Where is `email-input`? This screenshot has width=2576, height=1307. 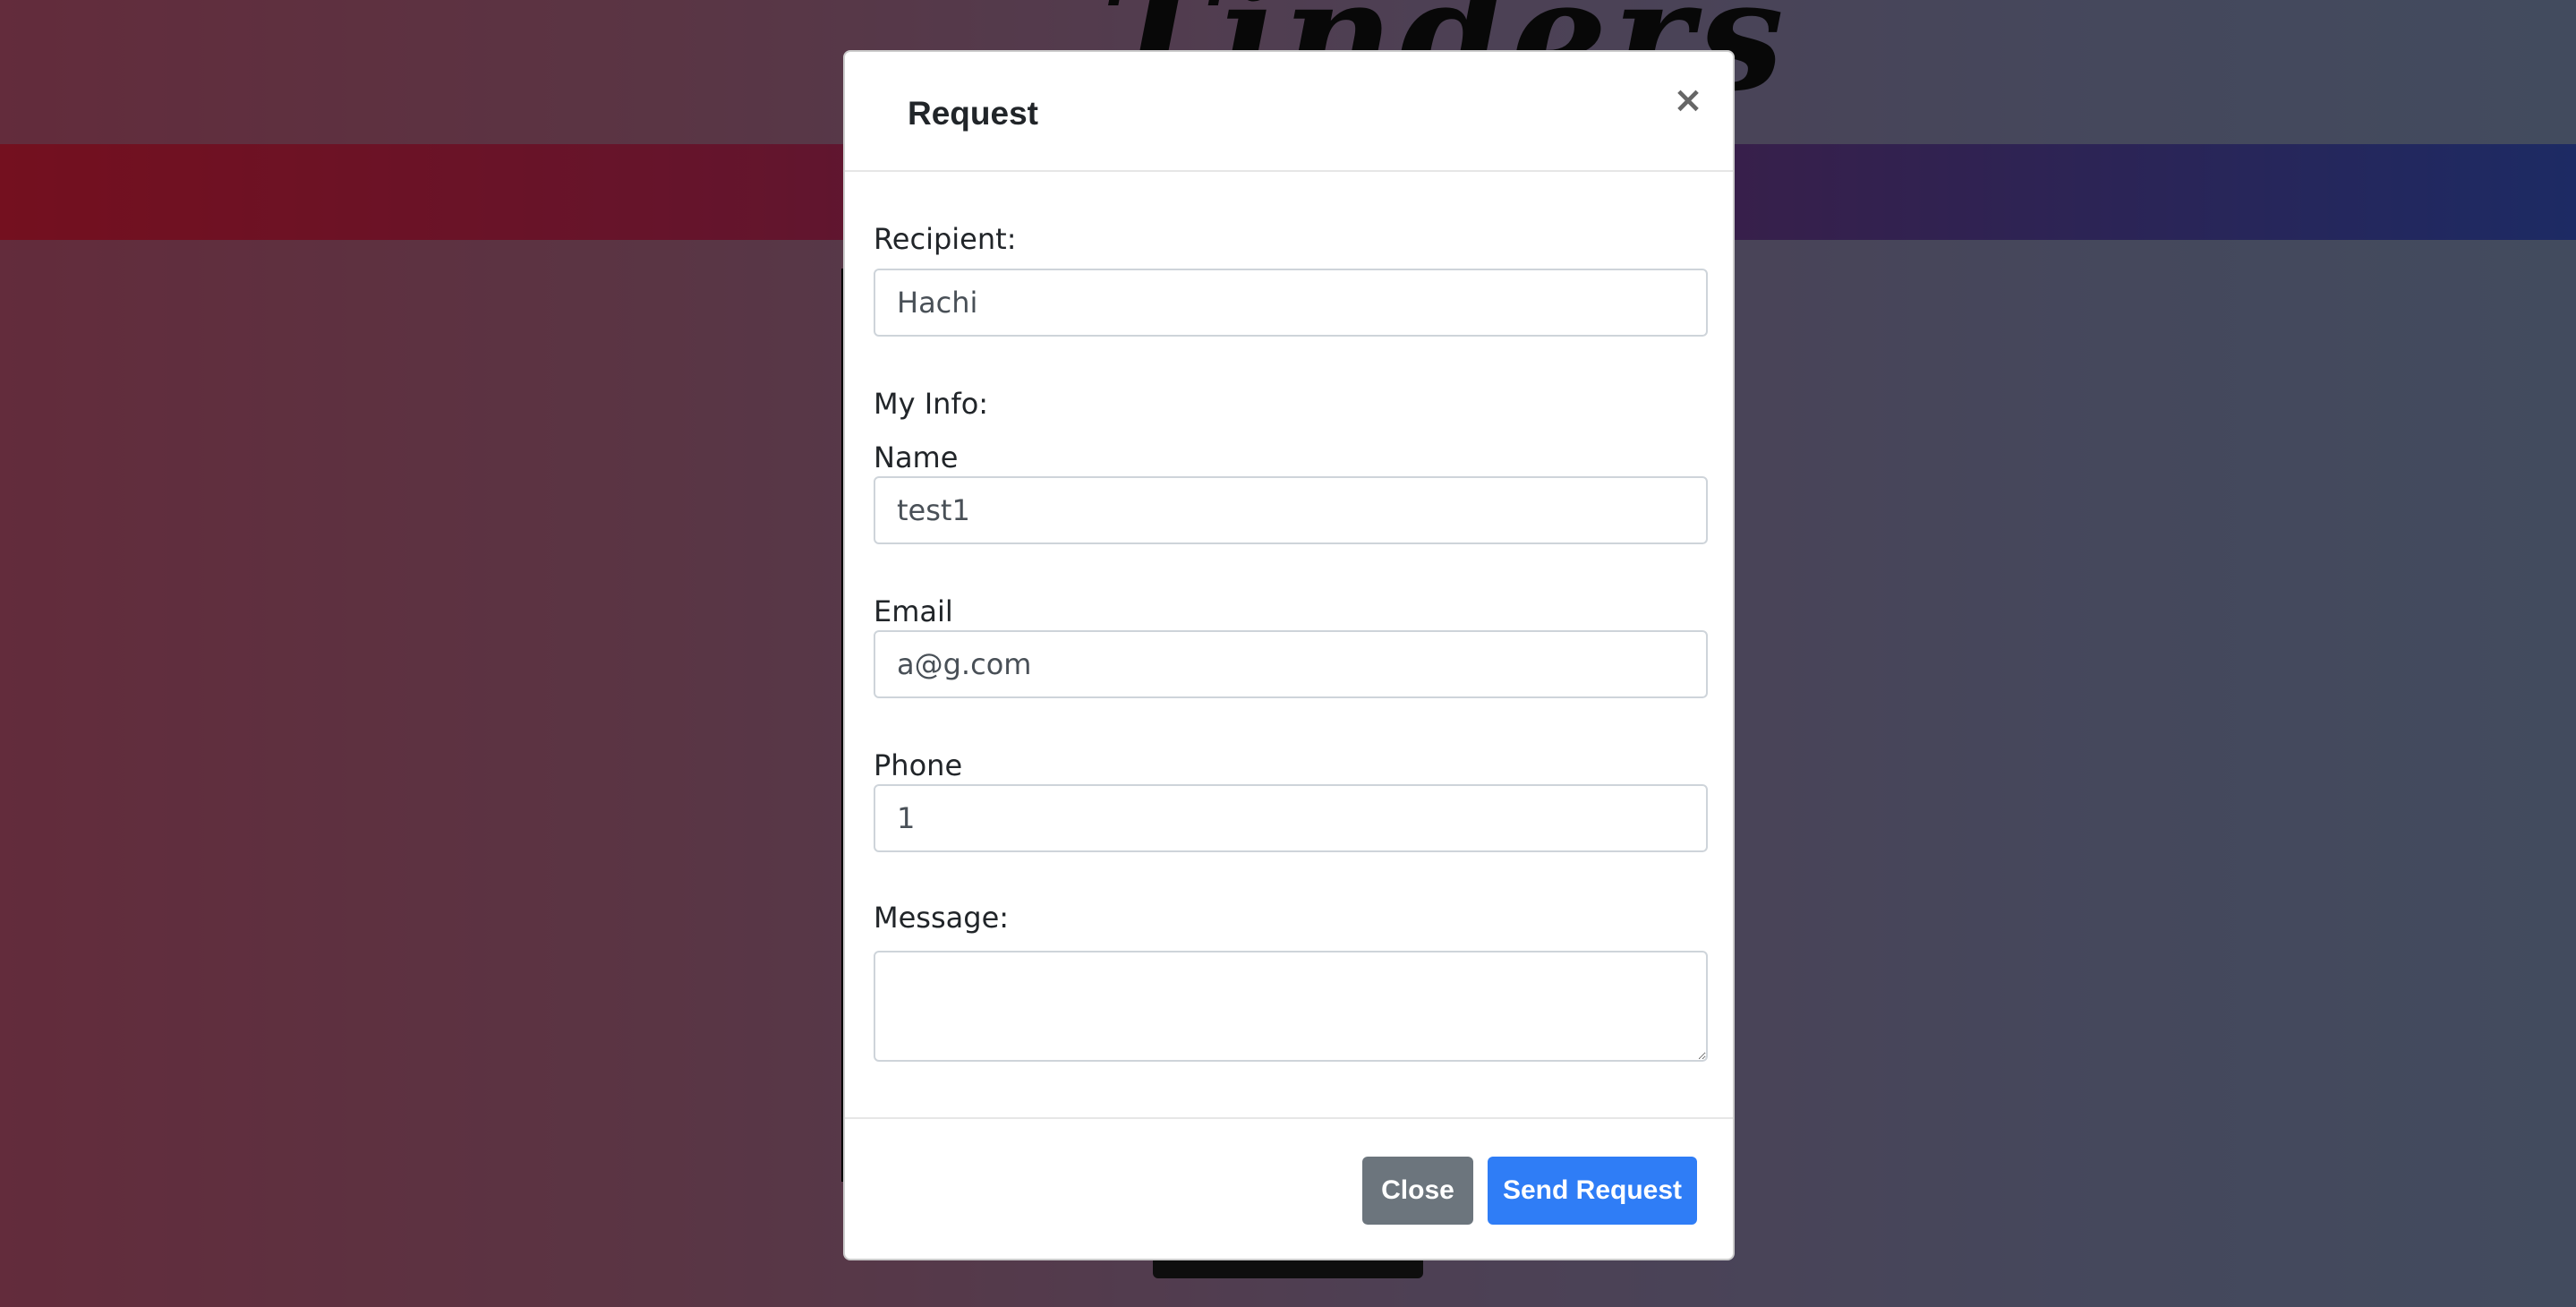
email-input is located at coordinates (1291, 664).